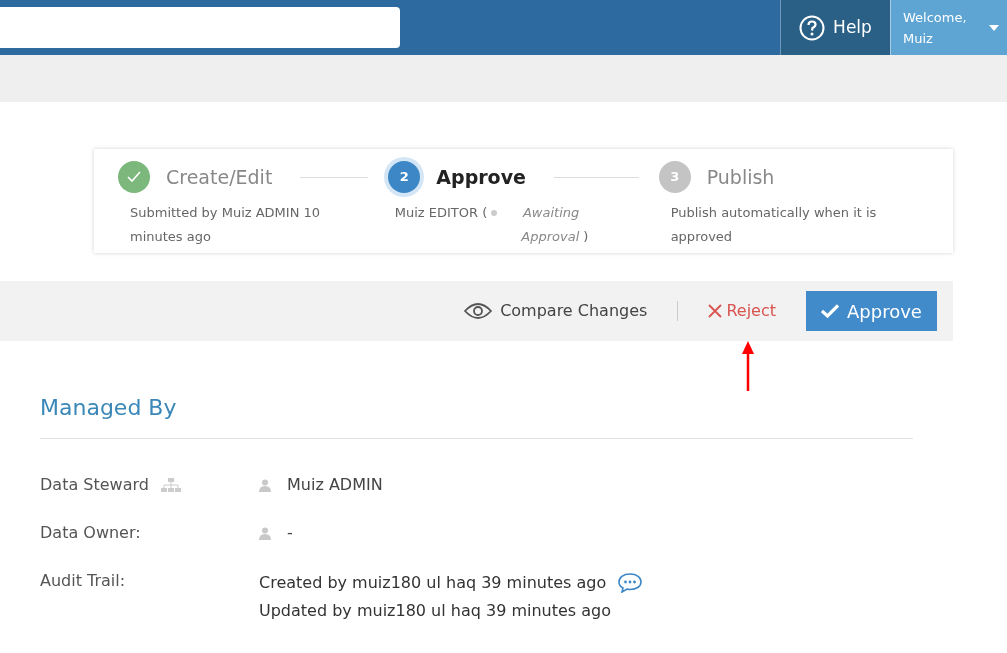  I want to click on step-detail: Publish automatically when it is approved, so click(774, 225).